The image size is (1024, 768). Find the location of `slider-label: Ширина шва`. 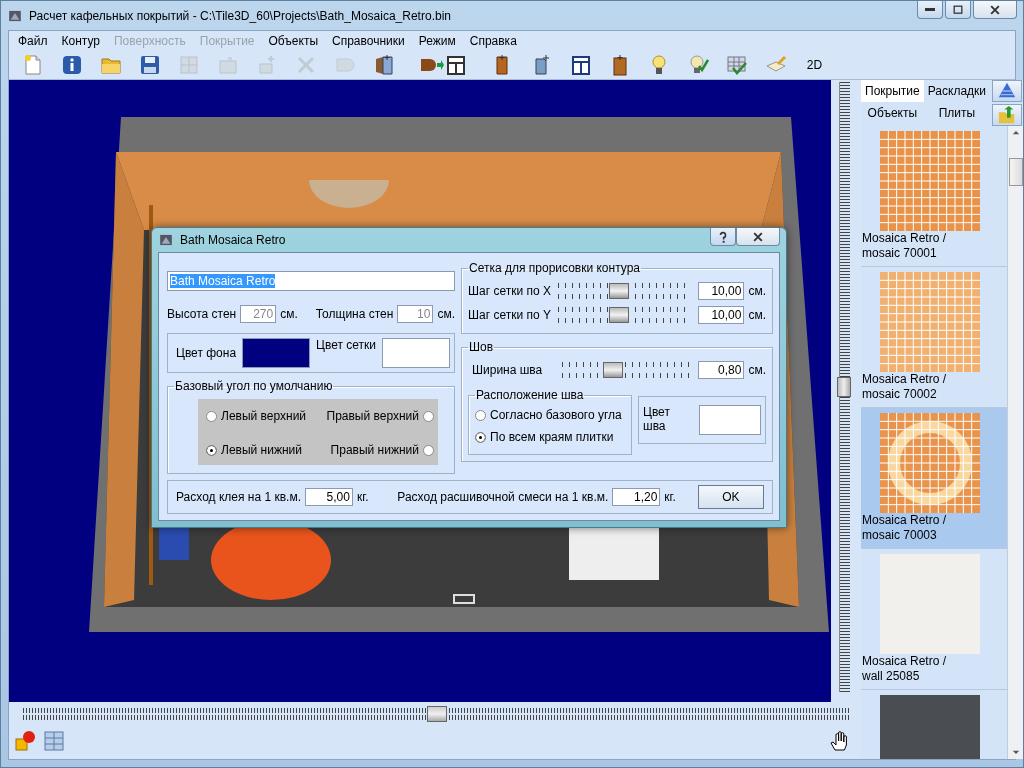

slider-label: Ширина шва is located at coordinates (507, 370).